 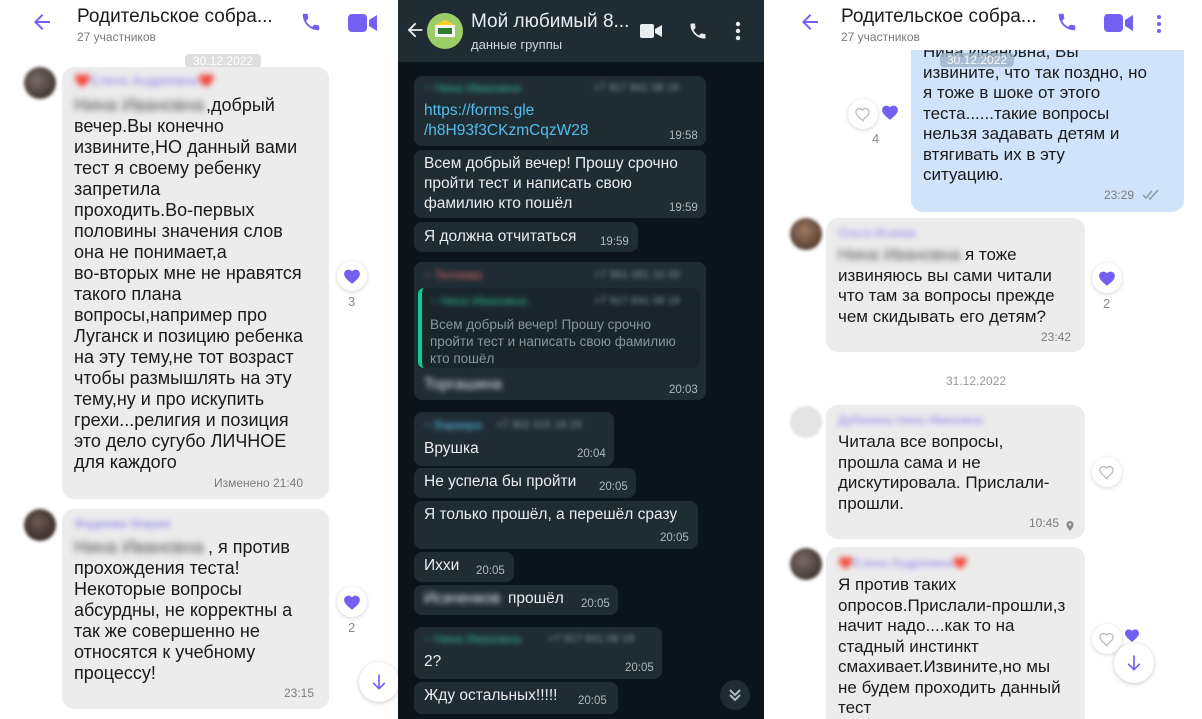 I want to click on sender-phone: +7 902 015 18 25, so click(x=539, y=425).